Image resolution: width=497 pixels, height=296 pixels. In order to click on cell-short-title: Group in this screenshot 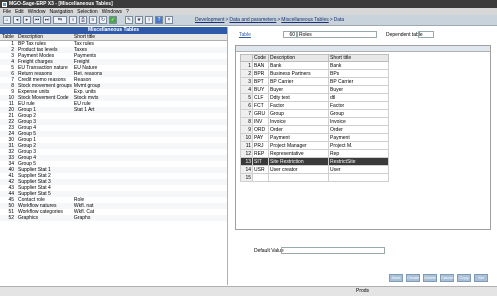, I will do `click(358, 113)`.